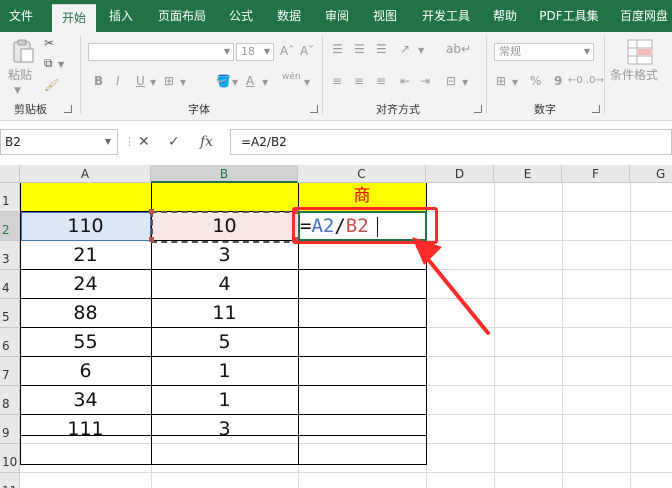  Describe the element at coordinates (85, 313) in the screenshot. I see `cell-a5: 88` at that location.